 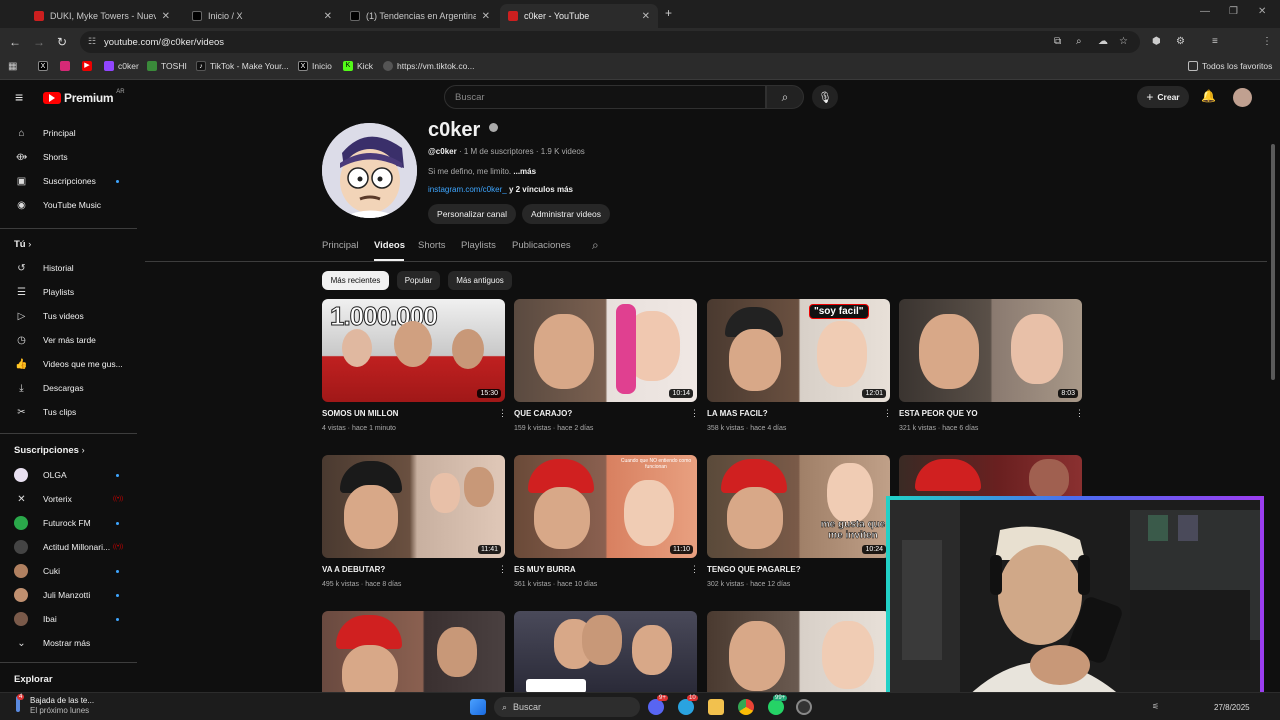 What do you see at coordinates (355, 280) in the screenshot?
I see `chip-most-recent: Más recientes` at bounding box center [355, 280].